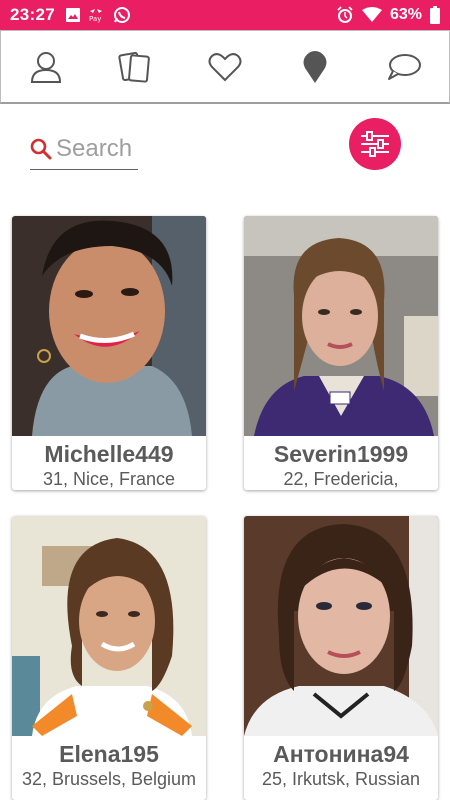 The width and height of the screenshot is (450, 800). I want to click on location-pin-icon, so click(315, 66).